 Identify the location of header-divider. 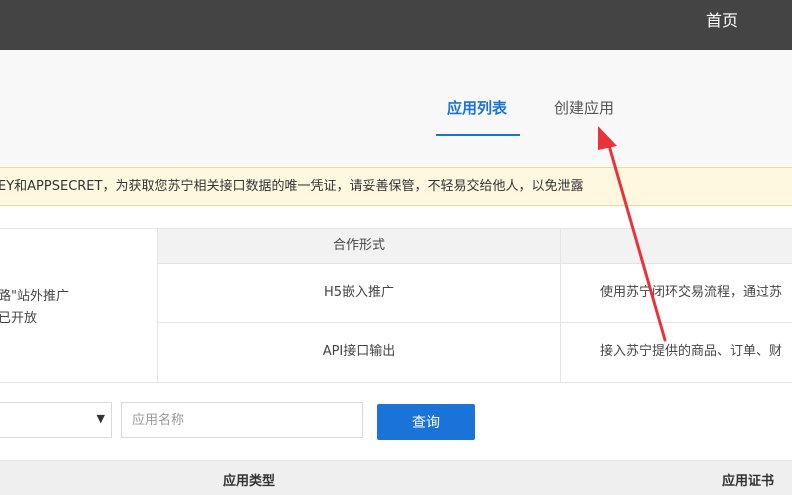
(560, 246).